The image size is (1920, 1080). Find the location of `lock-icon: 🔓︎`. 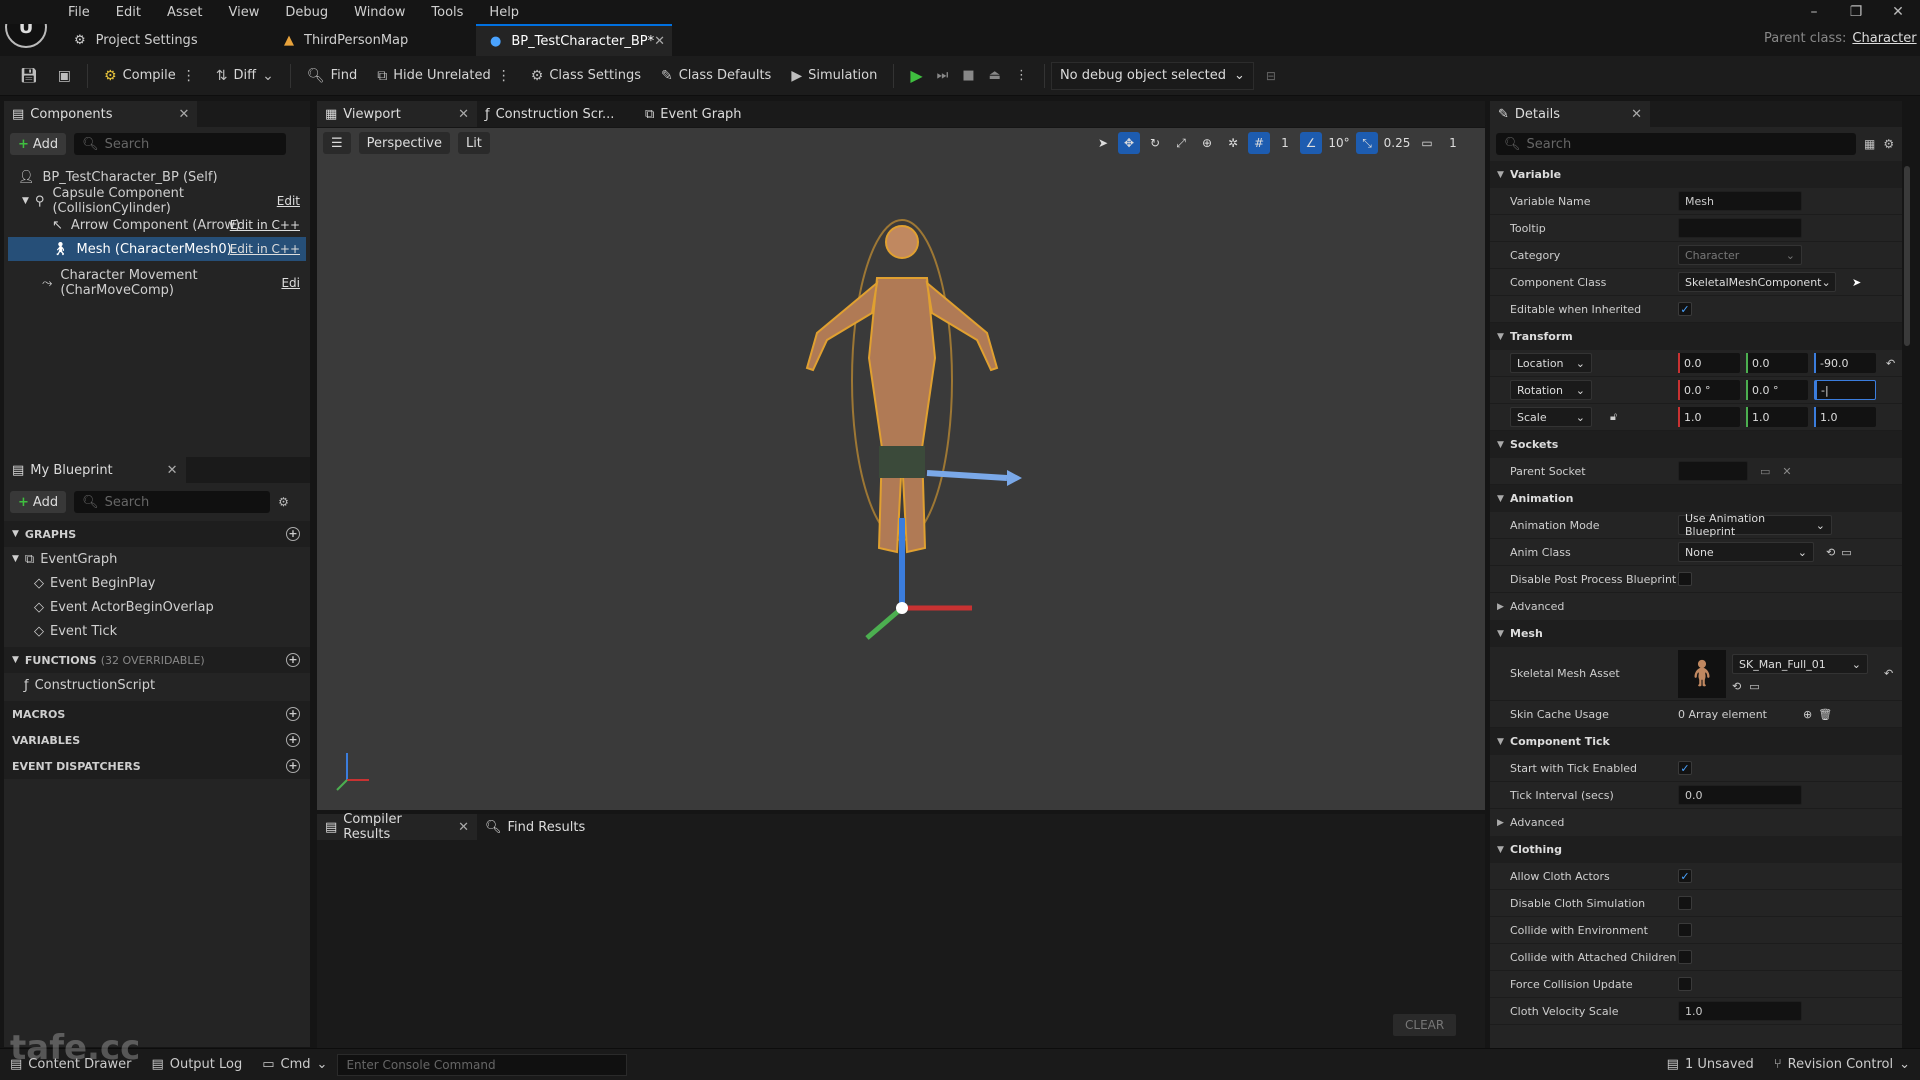

lock-icon: 🔓︎ is located at coordinates (1613, 417).